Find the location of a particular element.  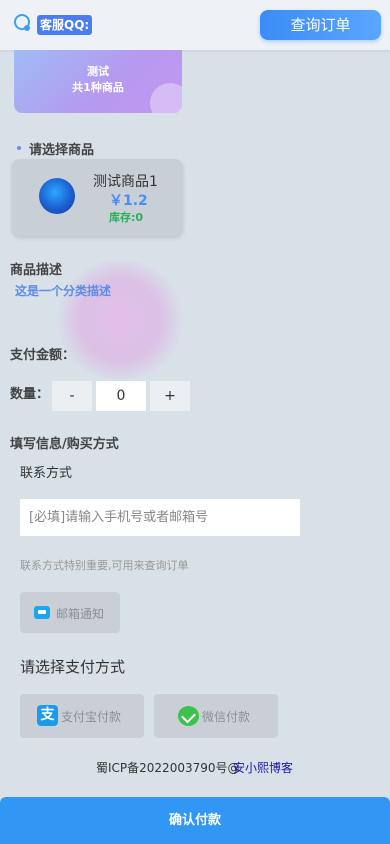

quantity-minus-button: - is located at coordinates (72, 396).